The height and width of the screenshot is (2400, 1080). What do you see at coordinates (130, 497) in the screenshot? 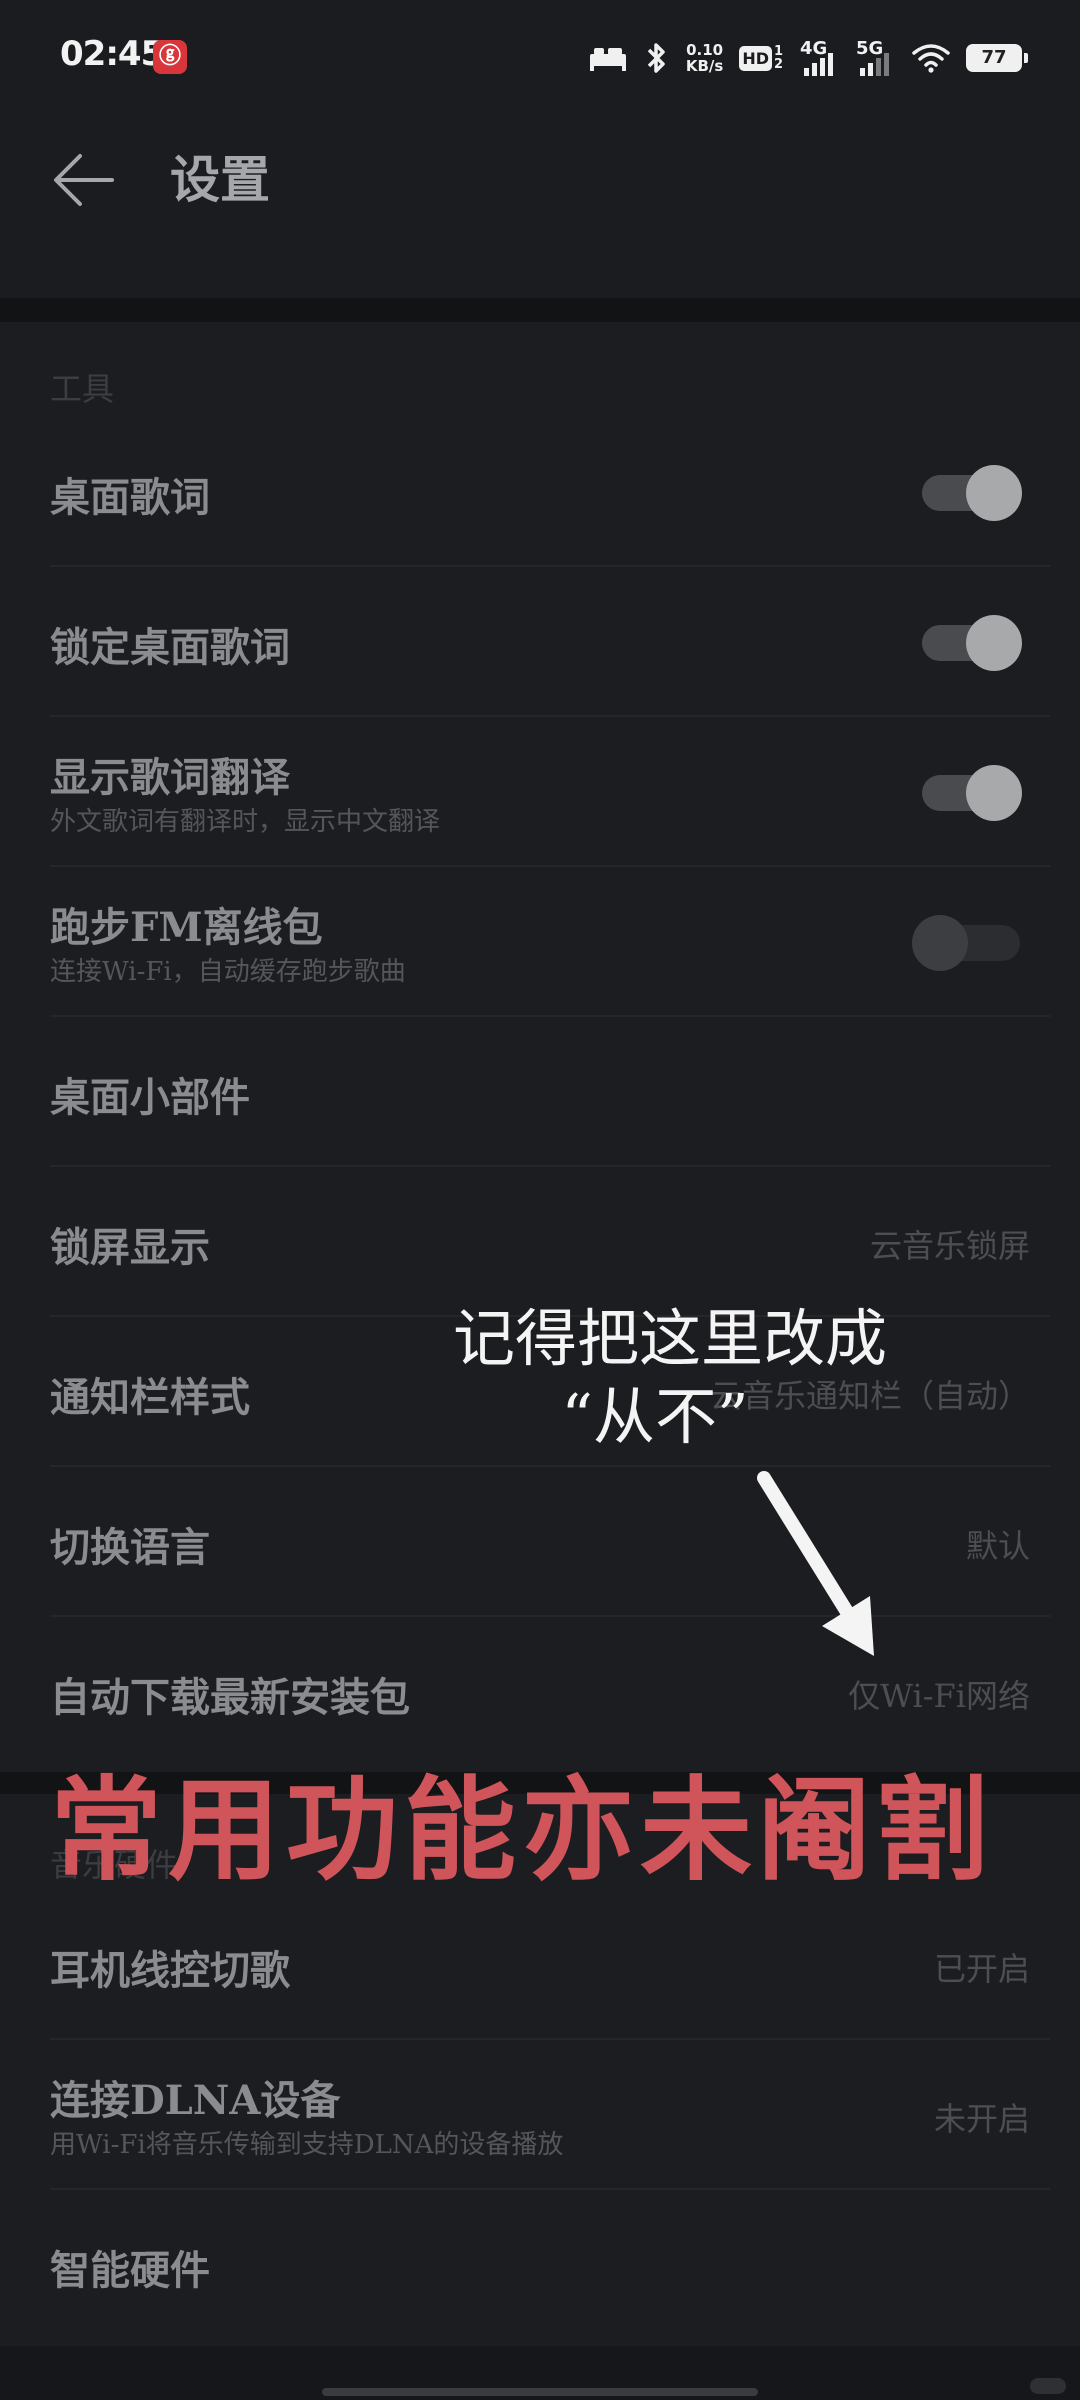
I see `setting-label: 桌面歌词` at bounding box center [130, 497].